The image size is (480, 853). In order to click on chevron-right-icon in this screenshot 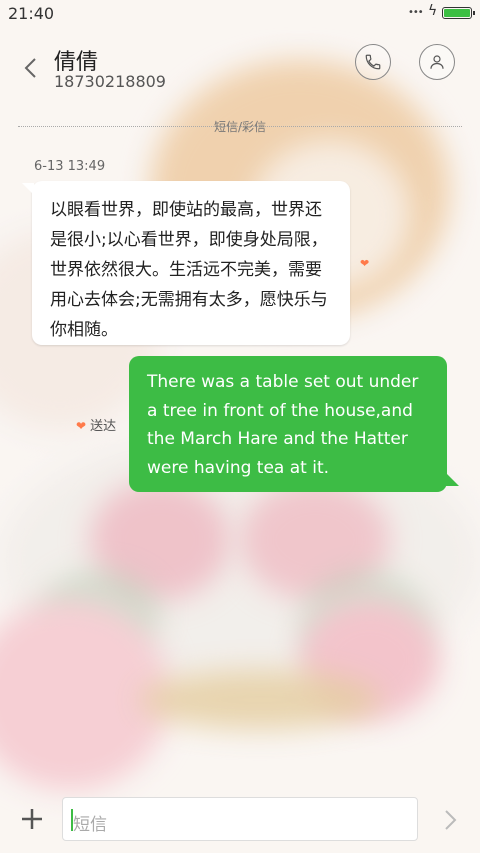, I will do `click(451, 820)`.